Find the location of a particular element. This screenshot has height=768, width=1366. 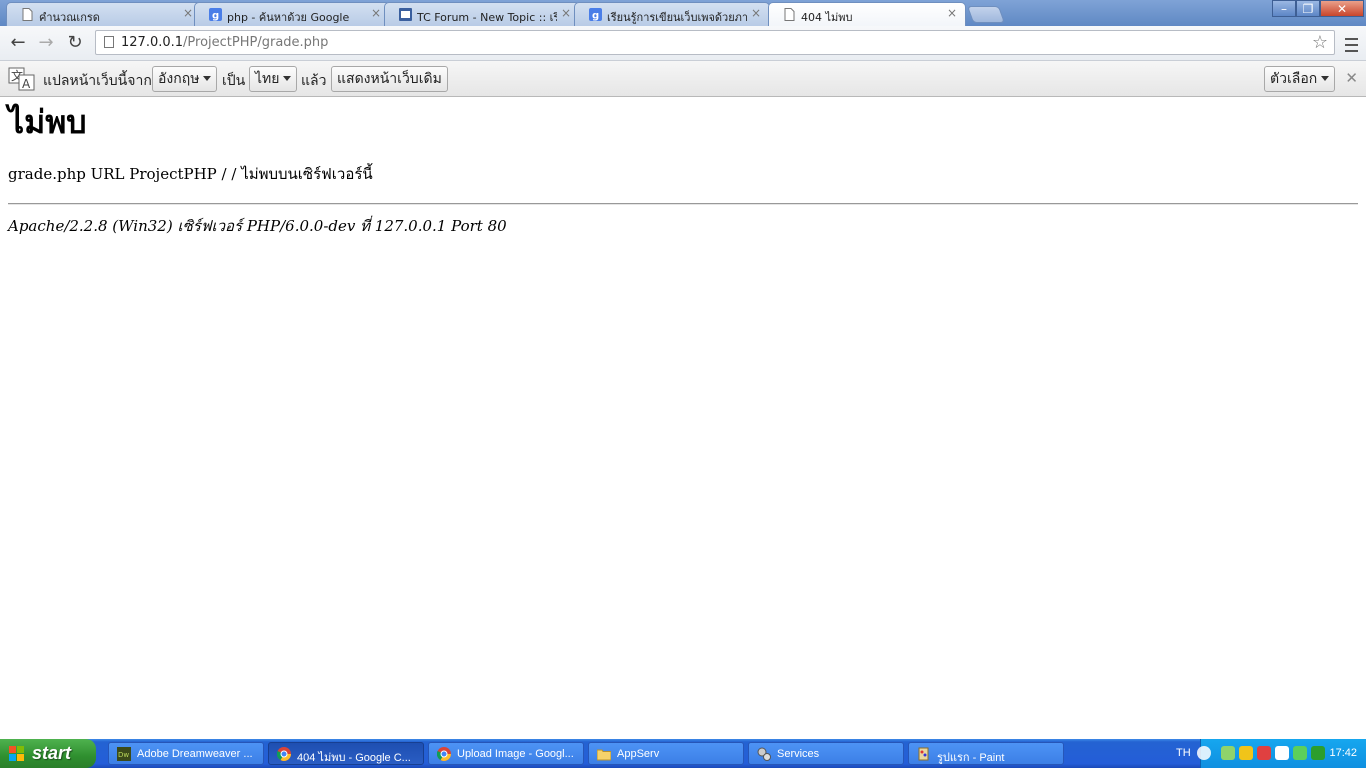

target-language-select: ไทย is located at coordinates (273, 79).